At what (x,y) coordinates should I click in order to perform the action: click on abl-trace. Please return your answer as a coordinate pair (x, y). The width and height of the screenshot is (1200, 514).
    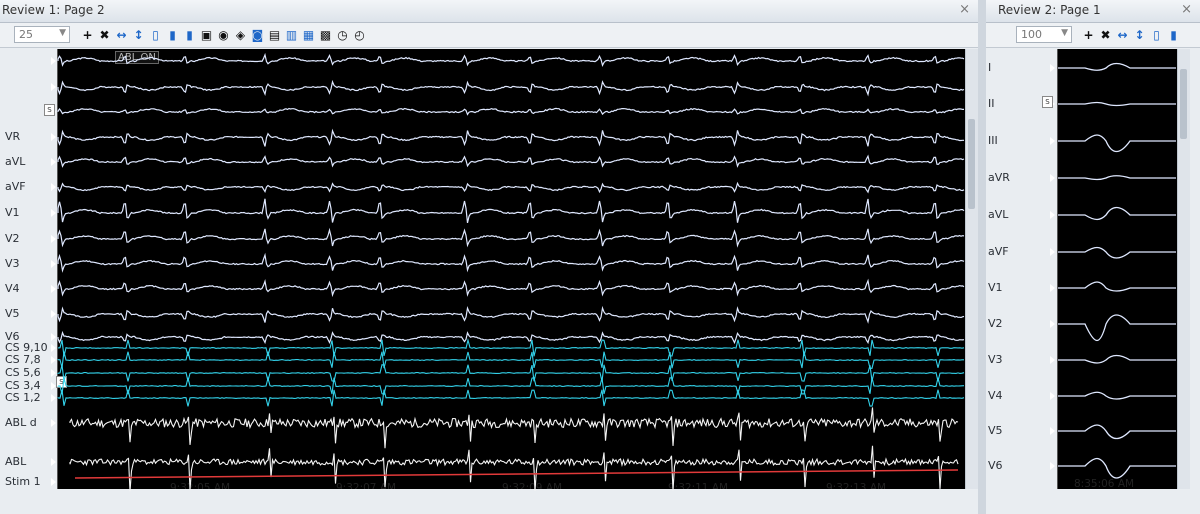
    Looking at the image, I should click on (514, 468).